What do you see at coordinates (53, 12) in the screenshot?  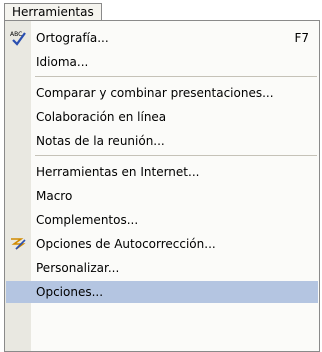 I see `menu-herramientas: Herramientas` at bounding box center [53, 12].